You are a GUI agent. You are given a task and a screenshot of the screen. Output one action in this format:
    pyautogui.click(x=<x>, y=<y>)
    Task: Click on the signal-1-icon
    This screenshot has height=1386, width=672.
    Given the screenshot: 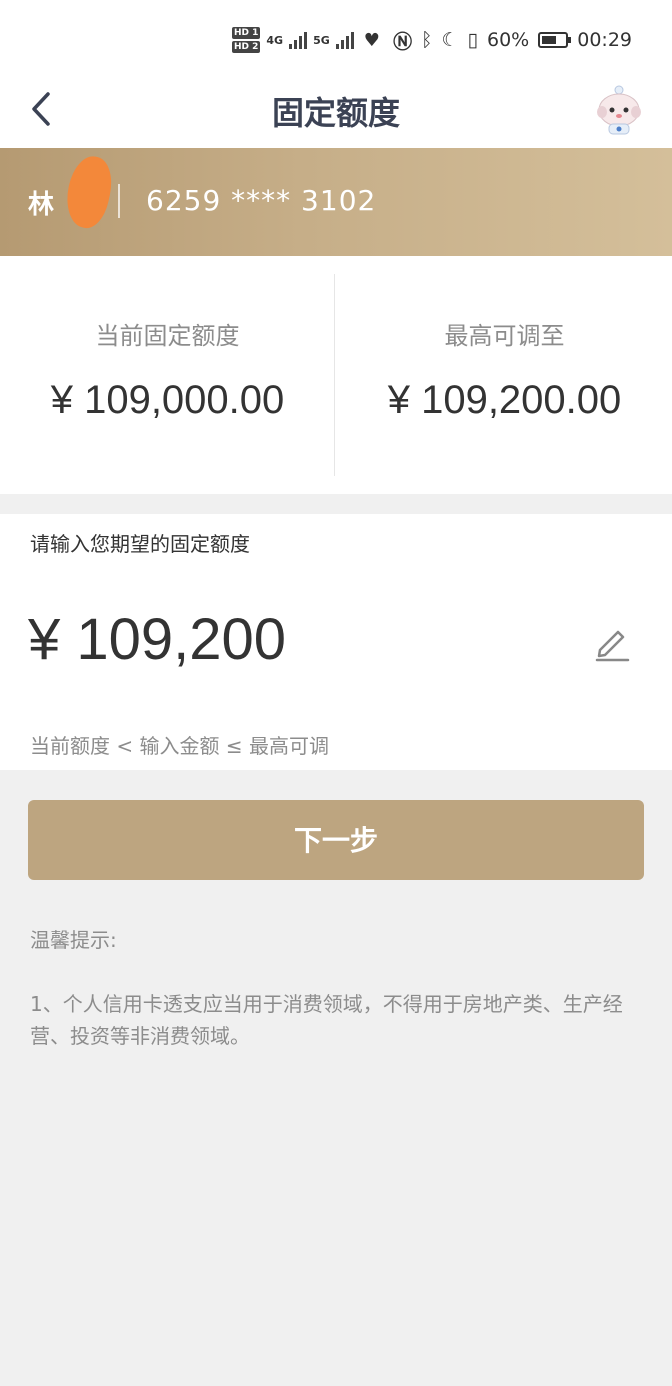 What is the action you would take?
    pyautogui.click(x=298, y=40)
    